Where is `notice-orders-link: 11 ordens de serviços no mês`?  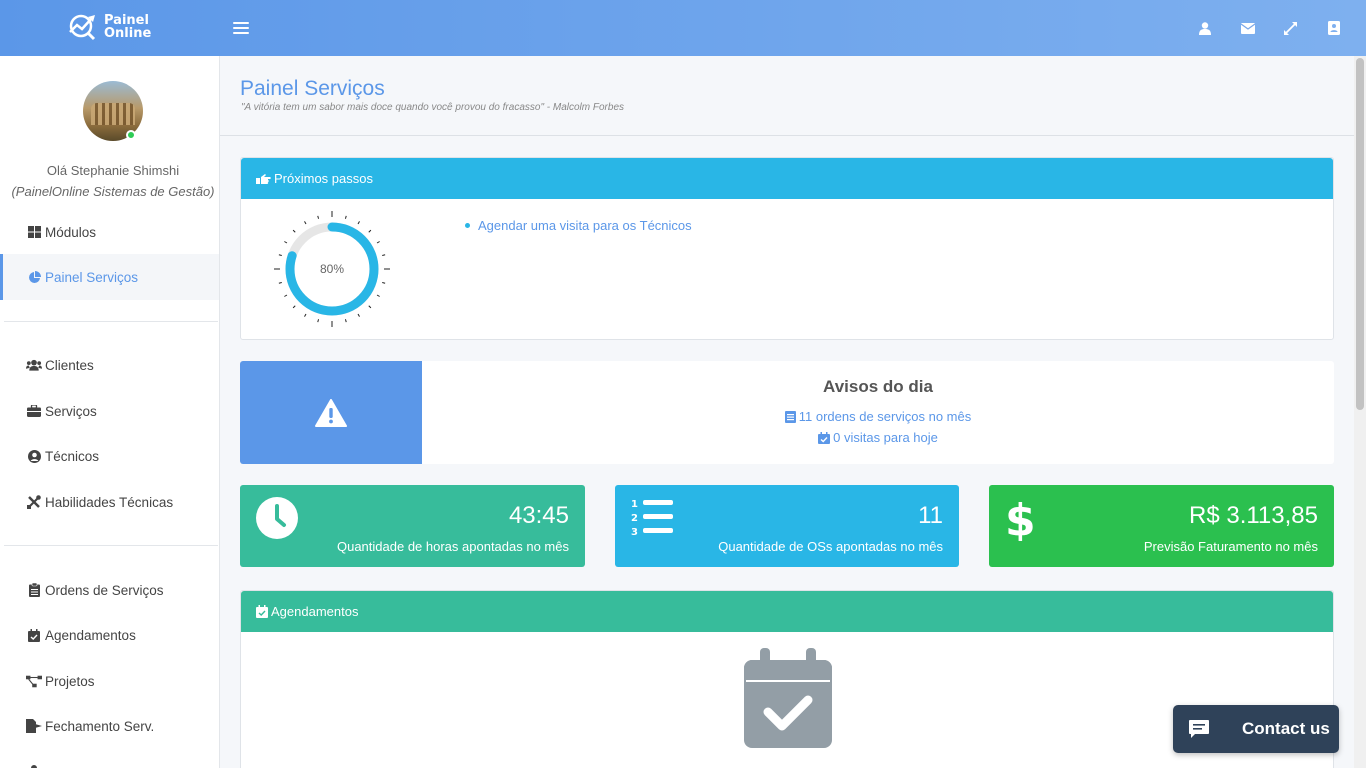 notice-orders-link: 11 ordens de serviços no mês is located at coordinates (878, 416).